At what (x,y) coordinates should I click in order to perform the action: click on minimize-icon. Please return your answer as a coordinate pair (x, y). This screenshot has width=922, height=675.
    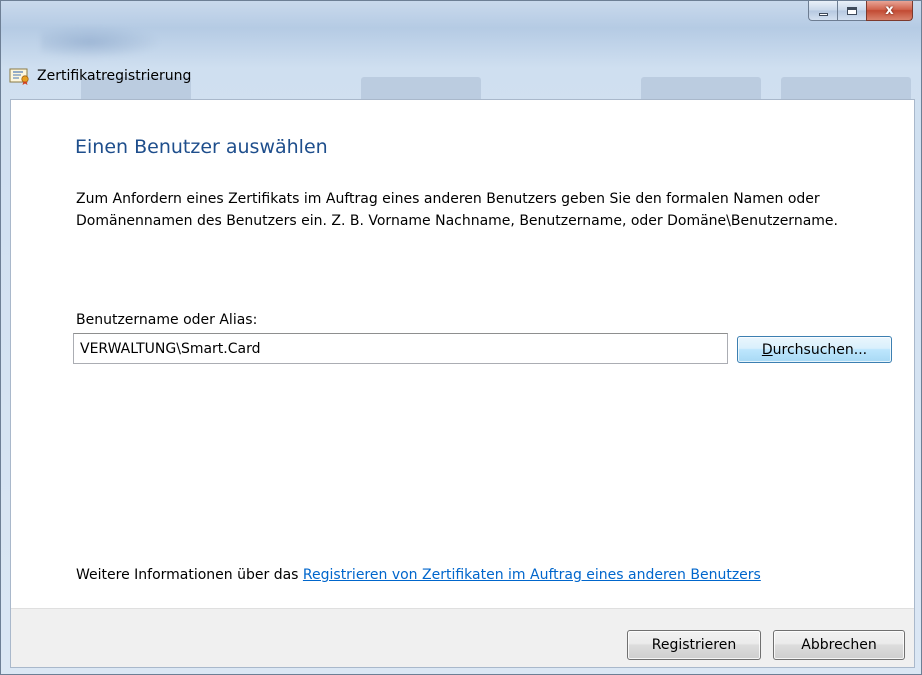
    Looking at the image, I should click on (823, 14).